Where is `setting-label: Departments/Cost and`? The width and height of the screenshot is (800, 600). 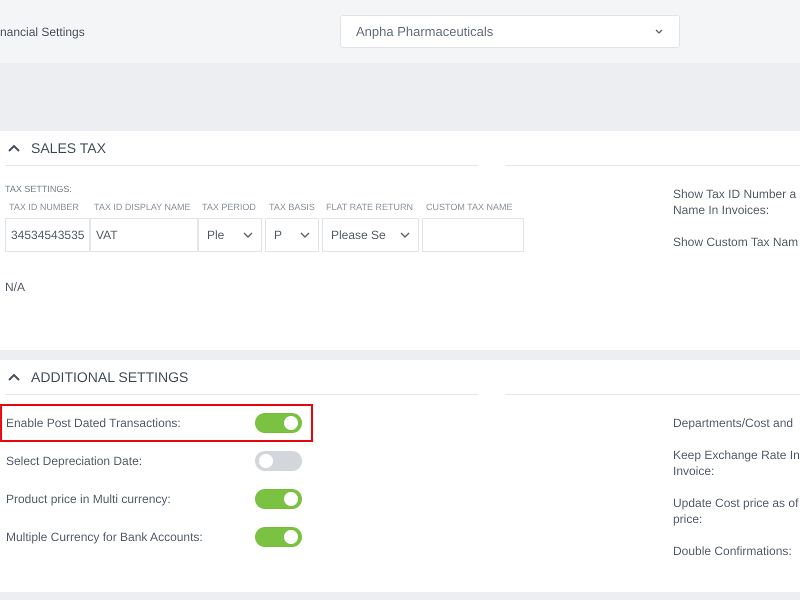 setting-label: Departments/Cost and is located at coordinates (733, 423).